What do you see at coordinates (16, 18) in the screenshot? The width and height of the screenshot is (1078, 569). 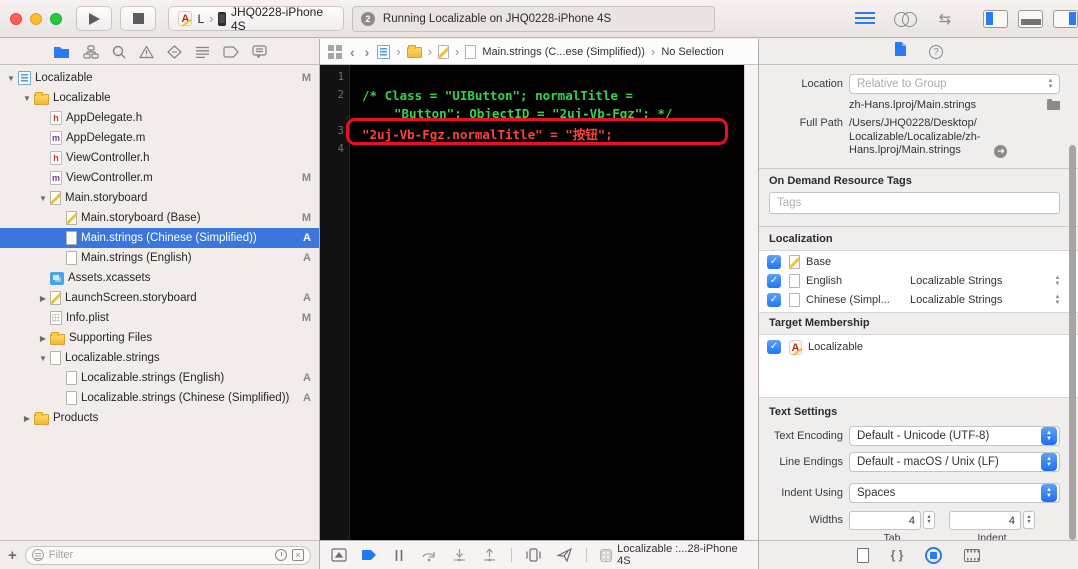 I see `close-window-button` at bounding box center [16, 18].